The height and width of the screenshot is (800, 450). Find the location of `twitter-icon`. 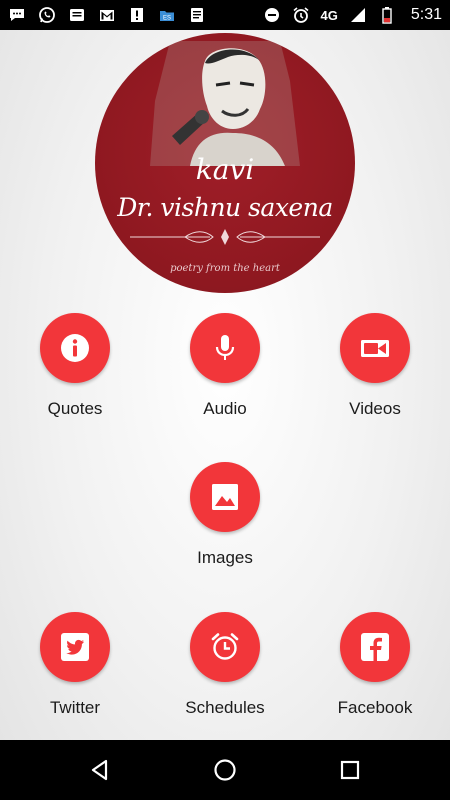

twitter-icon is located at coordinates (75, 647).